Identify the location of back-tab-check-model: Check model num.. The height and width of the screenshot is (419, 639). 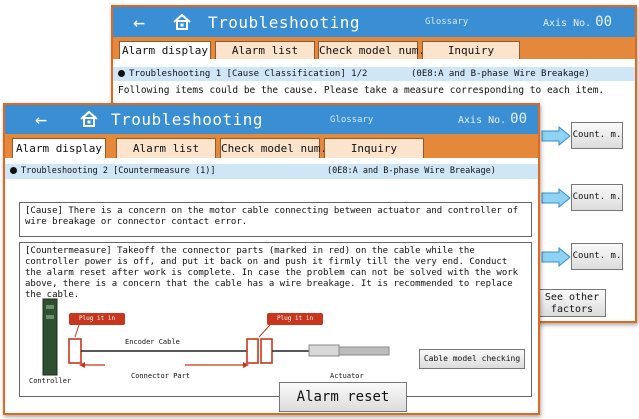
(371, 50).